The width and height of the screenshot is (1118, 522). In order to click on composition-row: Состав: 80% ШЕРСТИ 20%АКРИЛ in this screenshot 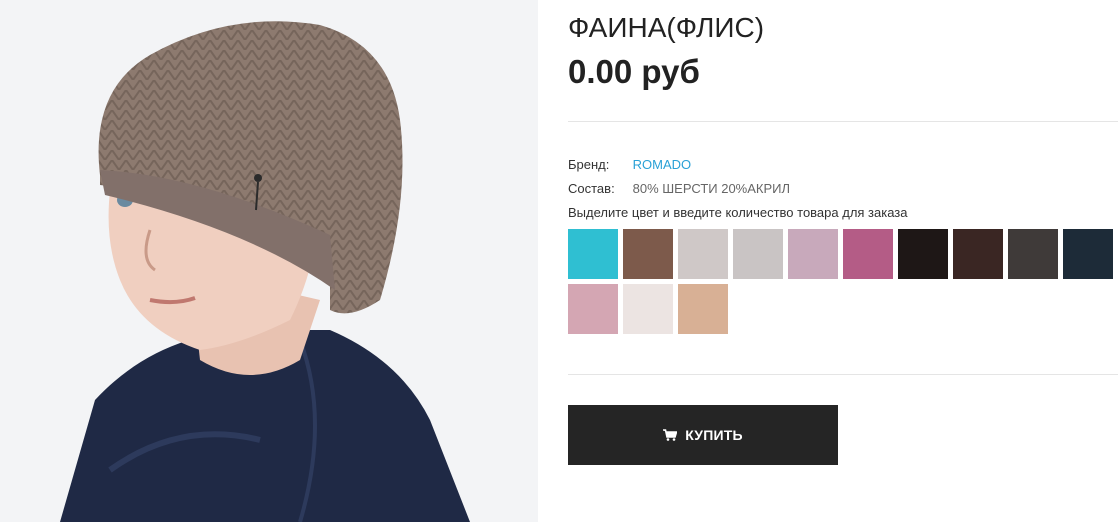, I will do `click(679, 188)`.